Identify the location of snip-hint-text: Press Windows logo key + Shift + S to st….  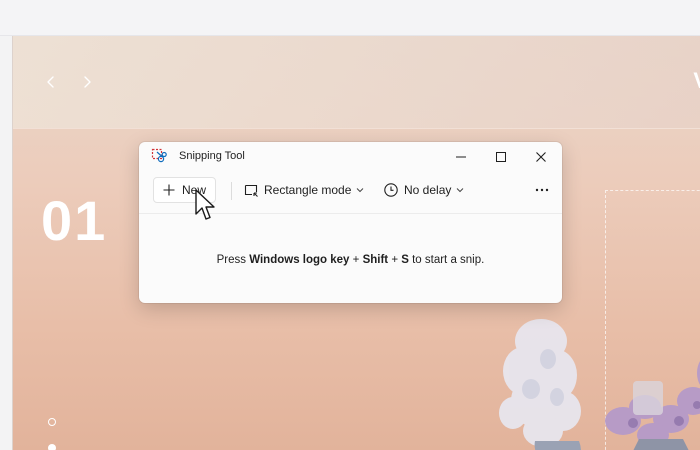
(350, 260).